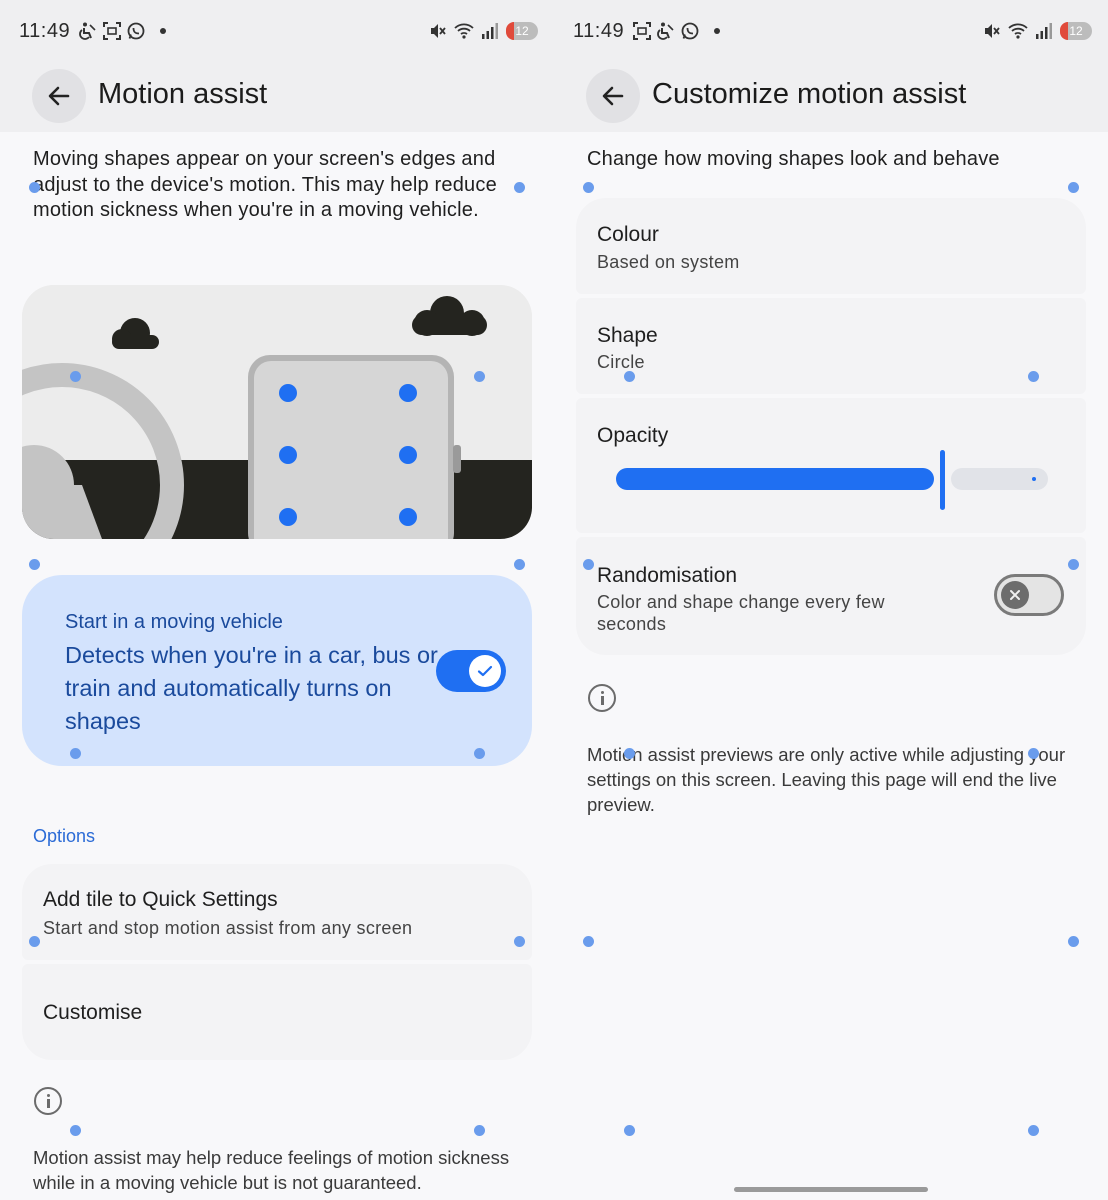  I want to click on check-icon, so click(485, 671).